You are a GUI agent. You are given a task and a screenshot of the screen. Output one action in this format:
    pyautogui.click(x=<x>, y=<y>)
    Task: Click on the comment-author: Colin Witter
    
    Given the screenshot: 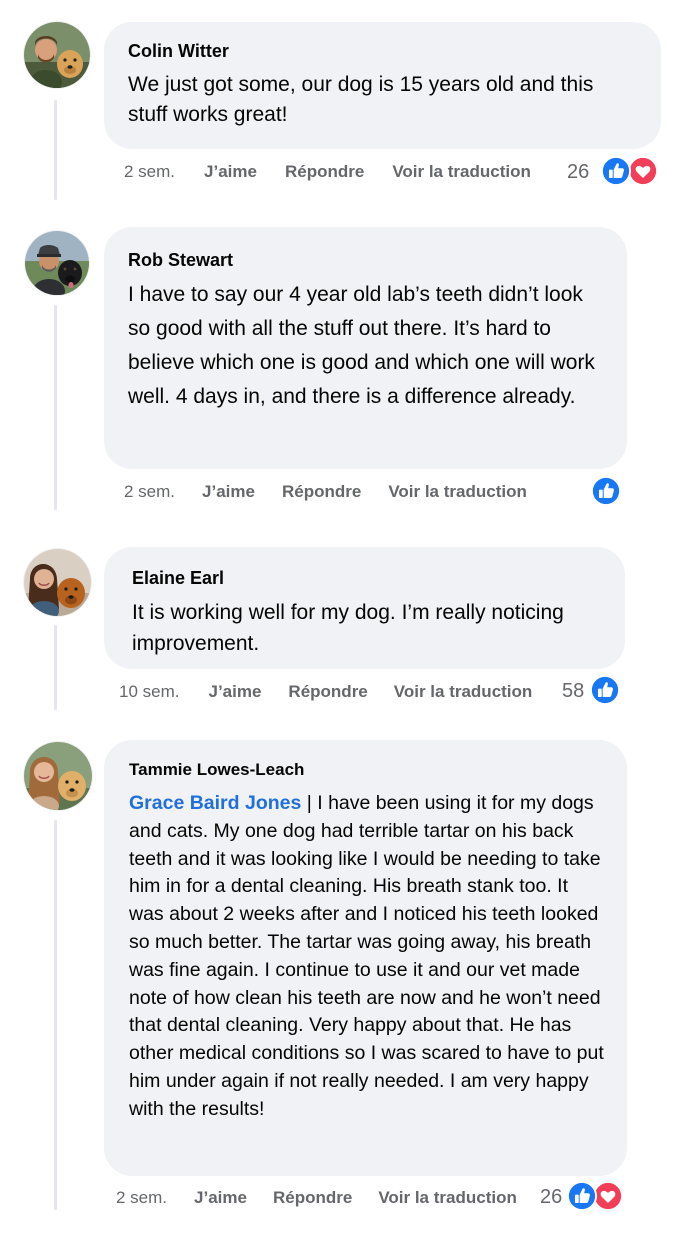 What is the action you would take?
    pyautogui.click(x=382, y=51)
    